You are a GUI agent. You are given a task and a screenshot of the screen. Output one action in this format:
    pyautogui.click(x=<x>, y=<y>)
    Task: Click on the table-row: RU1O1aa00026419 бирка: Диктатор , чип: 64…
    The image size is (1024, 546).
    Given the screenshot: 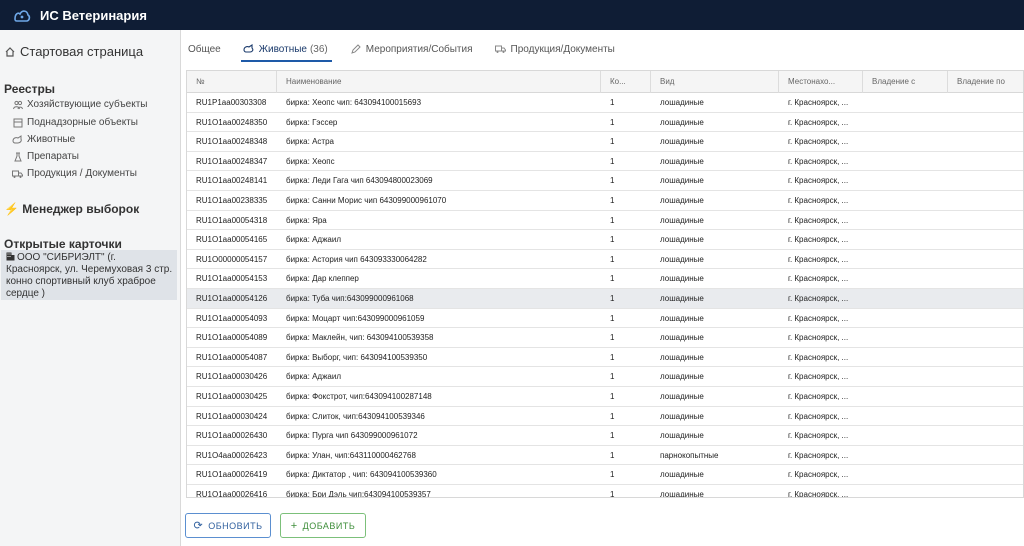 What is the action you would take?
    pyautogui.click(x=605, y=475)
    